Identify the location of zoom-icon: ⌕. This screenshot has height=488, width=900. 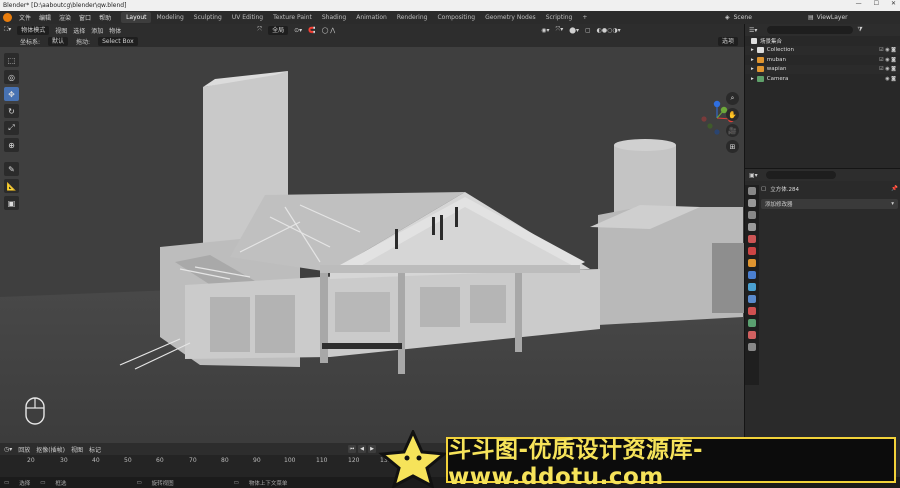
(732, 98).